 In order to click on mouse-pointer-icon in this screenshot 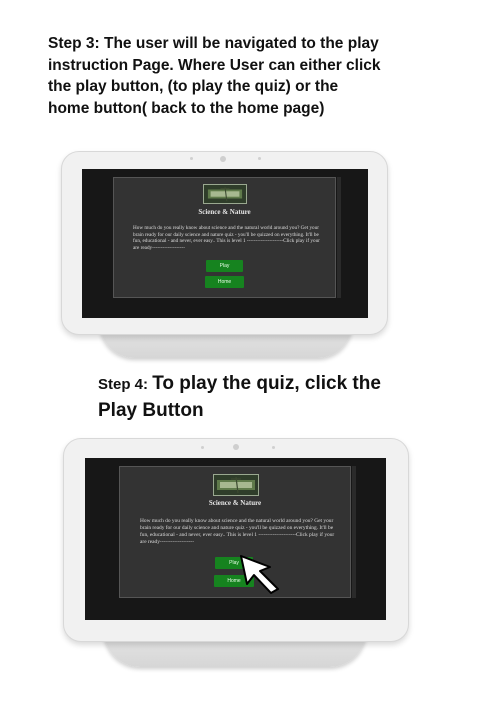, I will do `click(259, 574)`.